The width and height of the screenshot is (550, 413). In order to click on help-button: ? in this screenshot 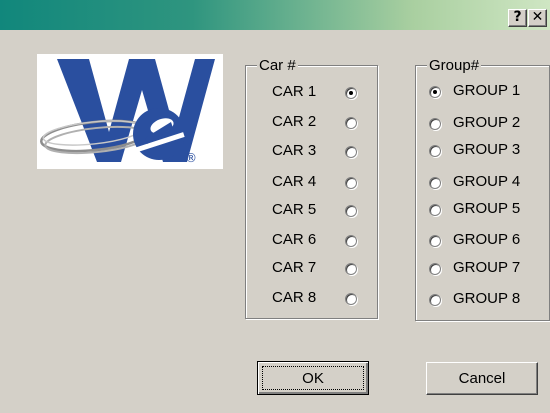, I will do `click(517, 18)`.